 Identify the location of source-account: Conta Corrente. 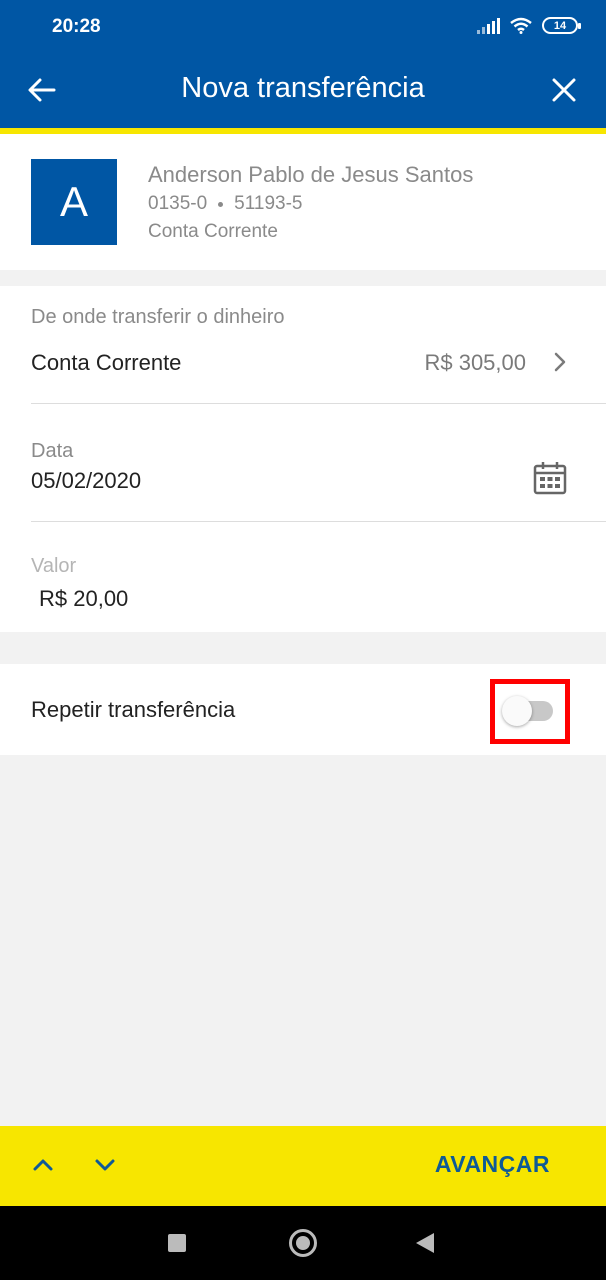
(106, 362).